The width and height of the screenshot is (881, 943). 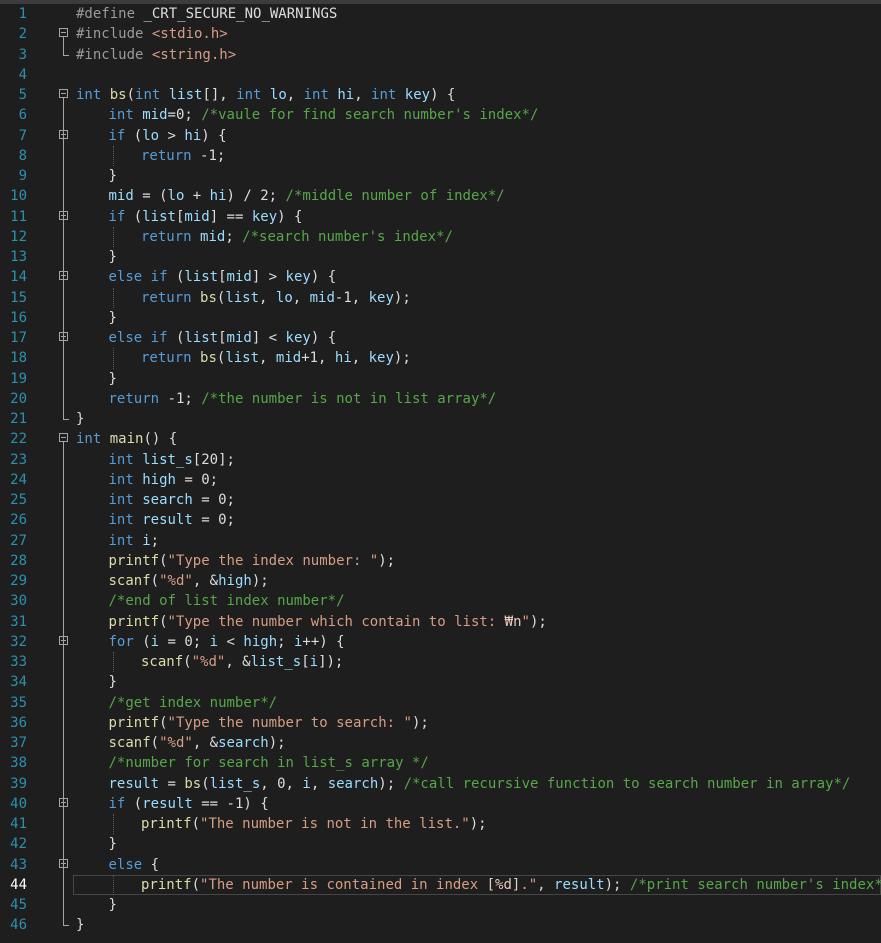 I want to click on code-text: /*end of list index number*/, so click(x=227, y=601).